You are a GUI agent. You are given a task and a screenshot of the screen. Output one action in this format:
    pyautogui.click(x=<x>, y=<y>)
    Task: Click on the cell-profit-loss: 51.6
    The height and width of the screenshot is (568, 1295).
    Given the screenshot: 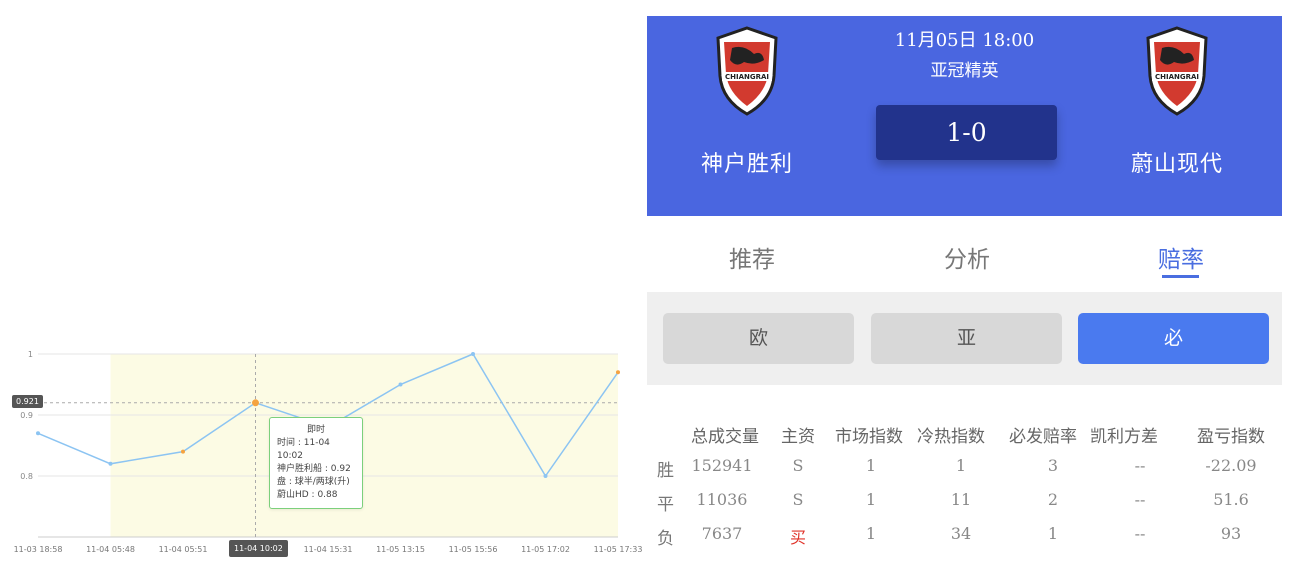 What is the action you would take?
    pyautogui.click(x=1231, y=499)
    